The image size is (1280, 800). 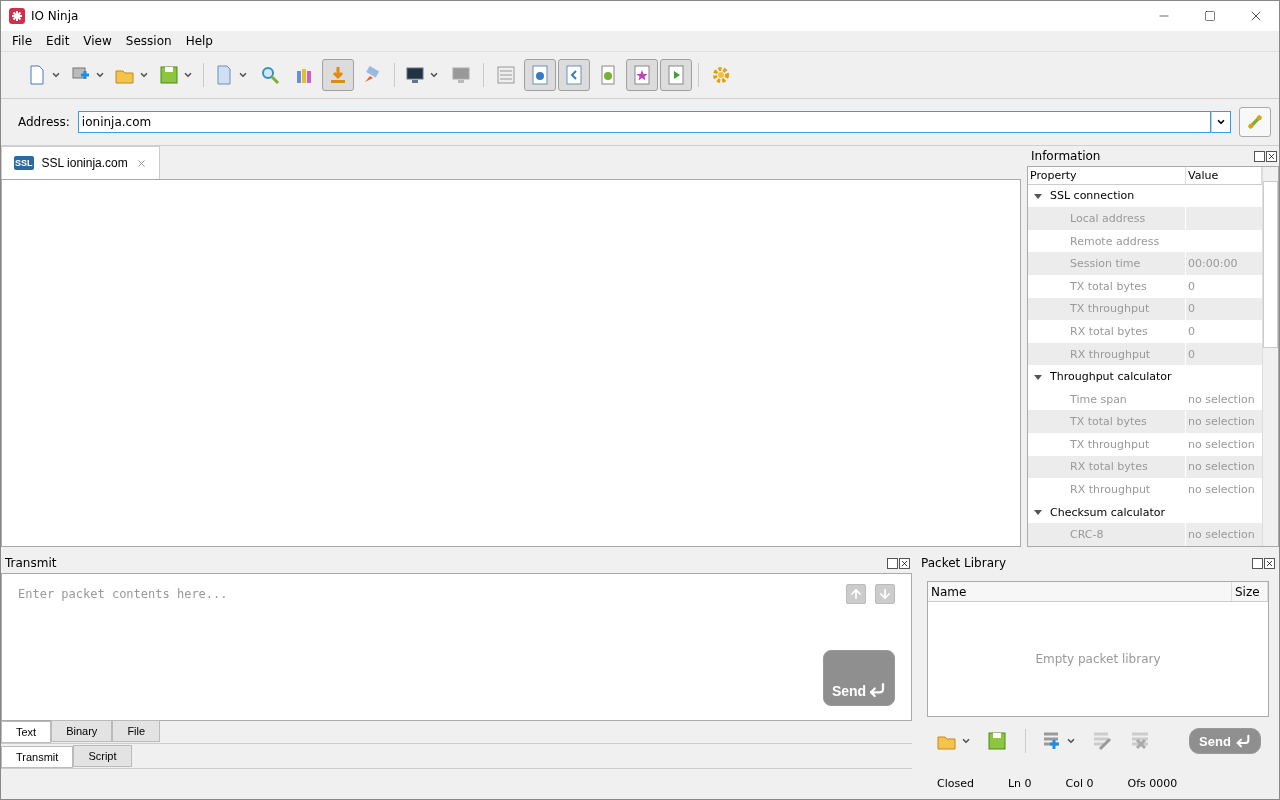 I want to click on status-text: Ofs 0000, so click(x=1152, y=783).